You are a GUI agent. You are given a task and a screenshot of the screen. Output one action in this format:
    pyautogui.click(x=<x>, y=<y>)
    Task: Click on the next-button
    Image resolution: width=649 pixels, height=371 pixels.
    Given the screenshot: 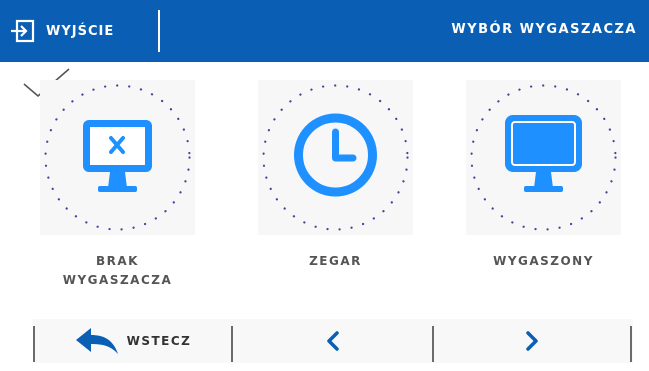 What is the action you would take?
    pyautogui.click(x=532, y=341)
    